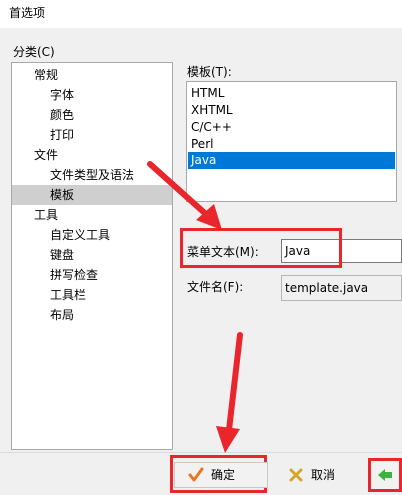 The height and width of the screenshot is (495, 402). I want to click on arrow-to-ok-button, so click(229, 392).